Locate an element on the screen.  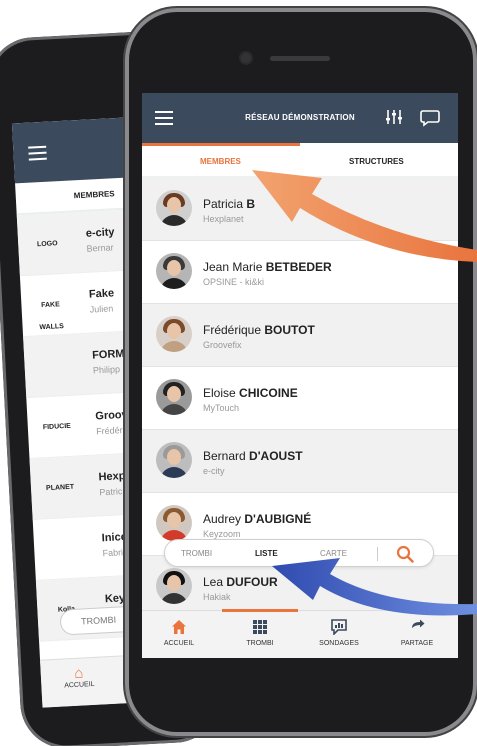
member-organization: e-city is located at coordinates (214, 471).